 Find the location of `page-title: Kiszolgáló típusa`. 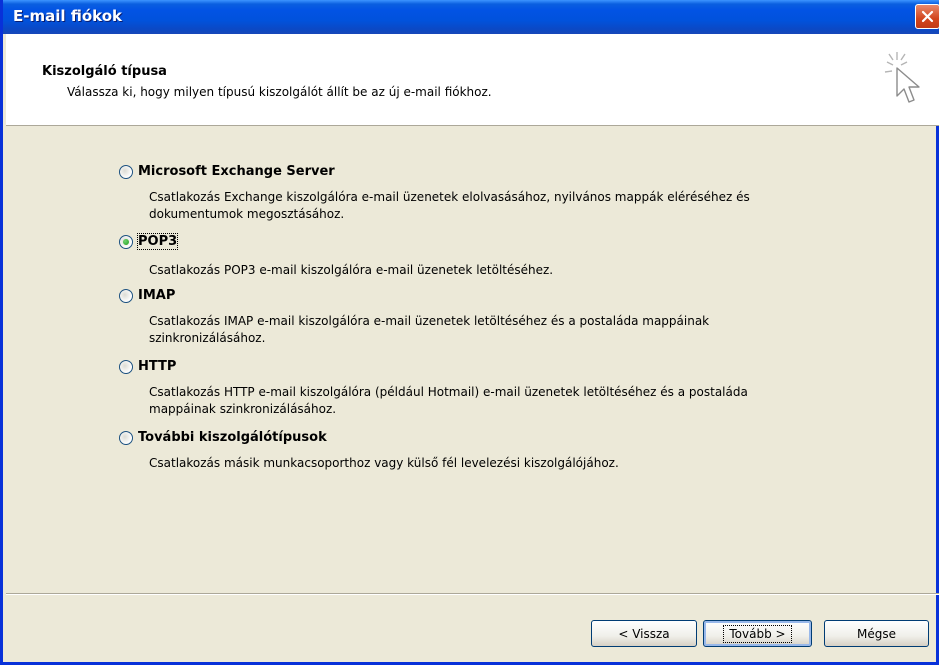

page-title: Kiszolgáló típusa is located at coordinates (104, 71).